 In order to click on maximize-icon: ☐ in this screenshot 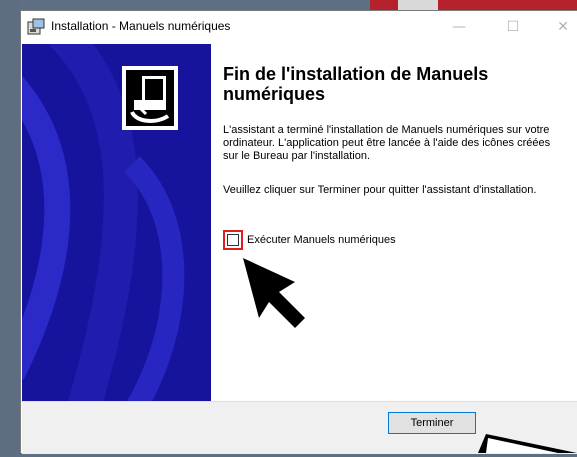, I will do `click(513, 27)`.